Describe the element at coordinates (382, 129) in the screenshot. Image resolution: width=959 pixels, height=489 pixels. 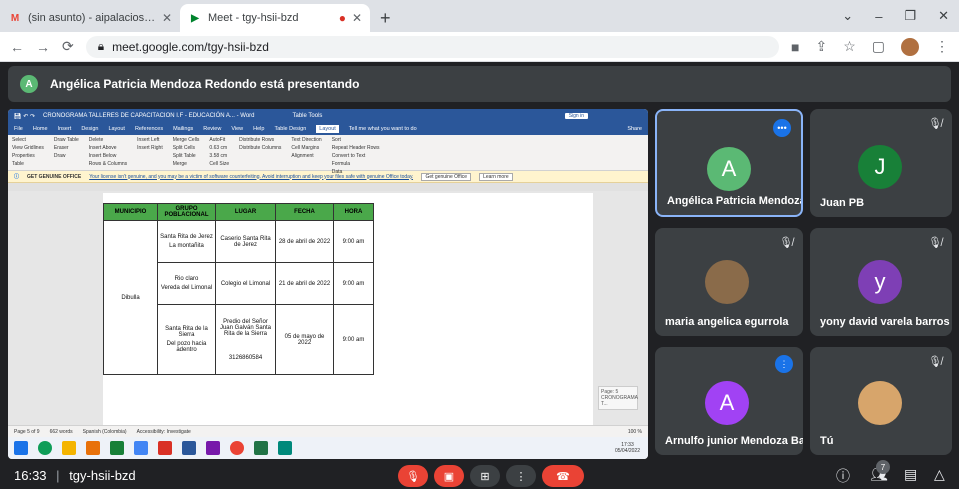
I see `tell-me: Tell me what you want to do` at that location.